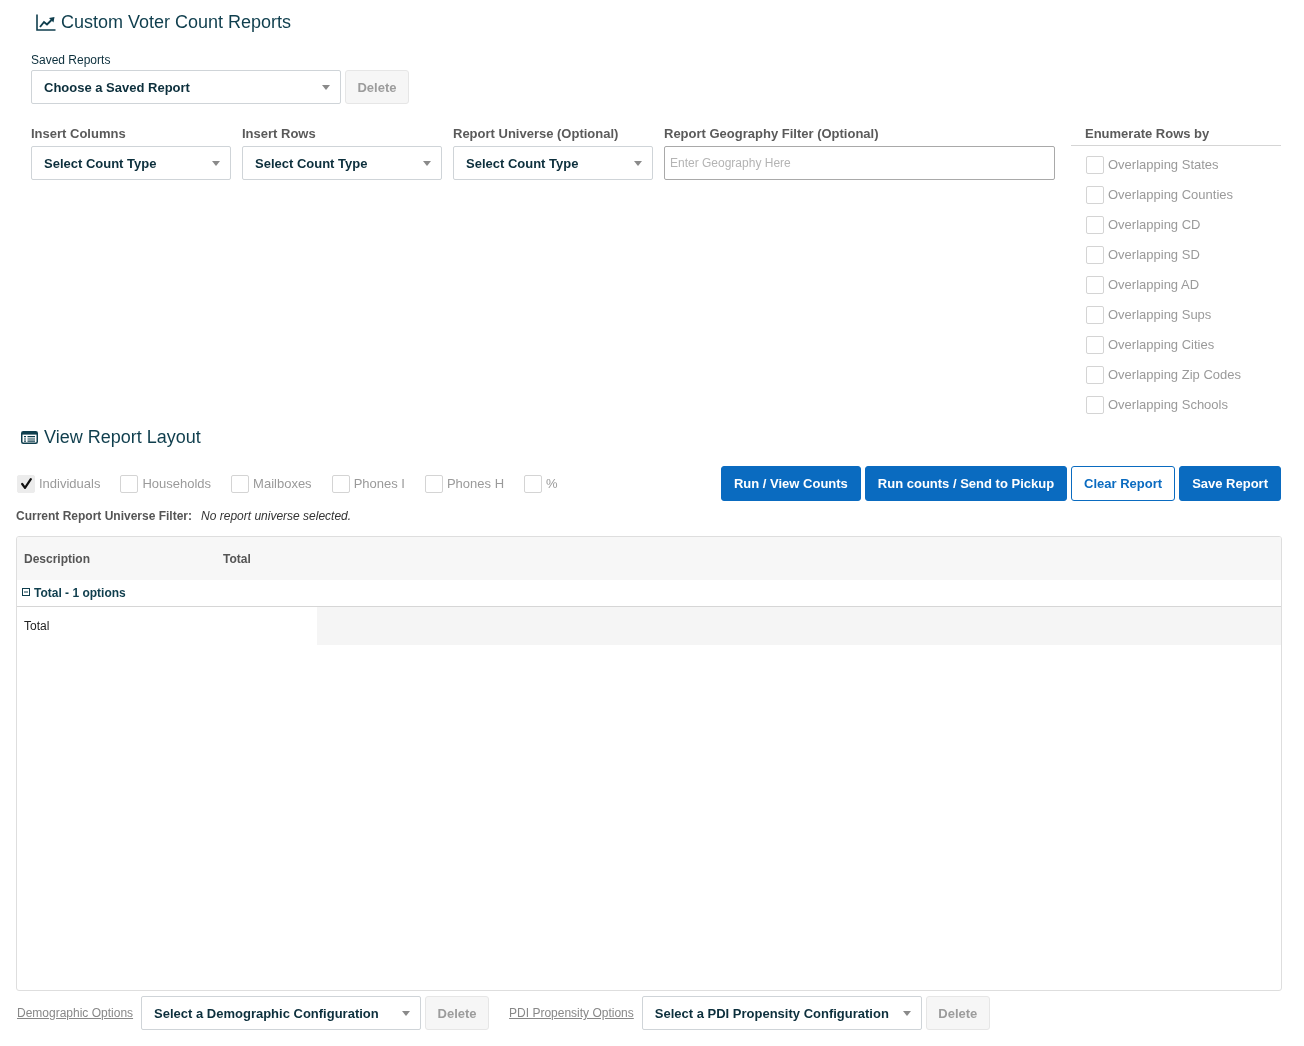 This screenshot has height=1046, width=1304. What do you see at coordinates (282, 483) in the screenshot?
I see `checkbox-label: Mailboxes` at bounding box center [282, 483].